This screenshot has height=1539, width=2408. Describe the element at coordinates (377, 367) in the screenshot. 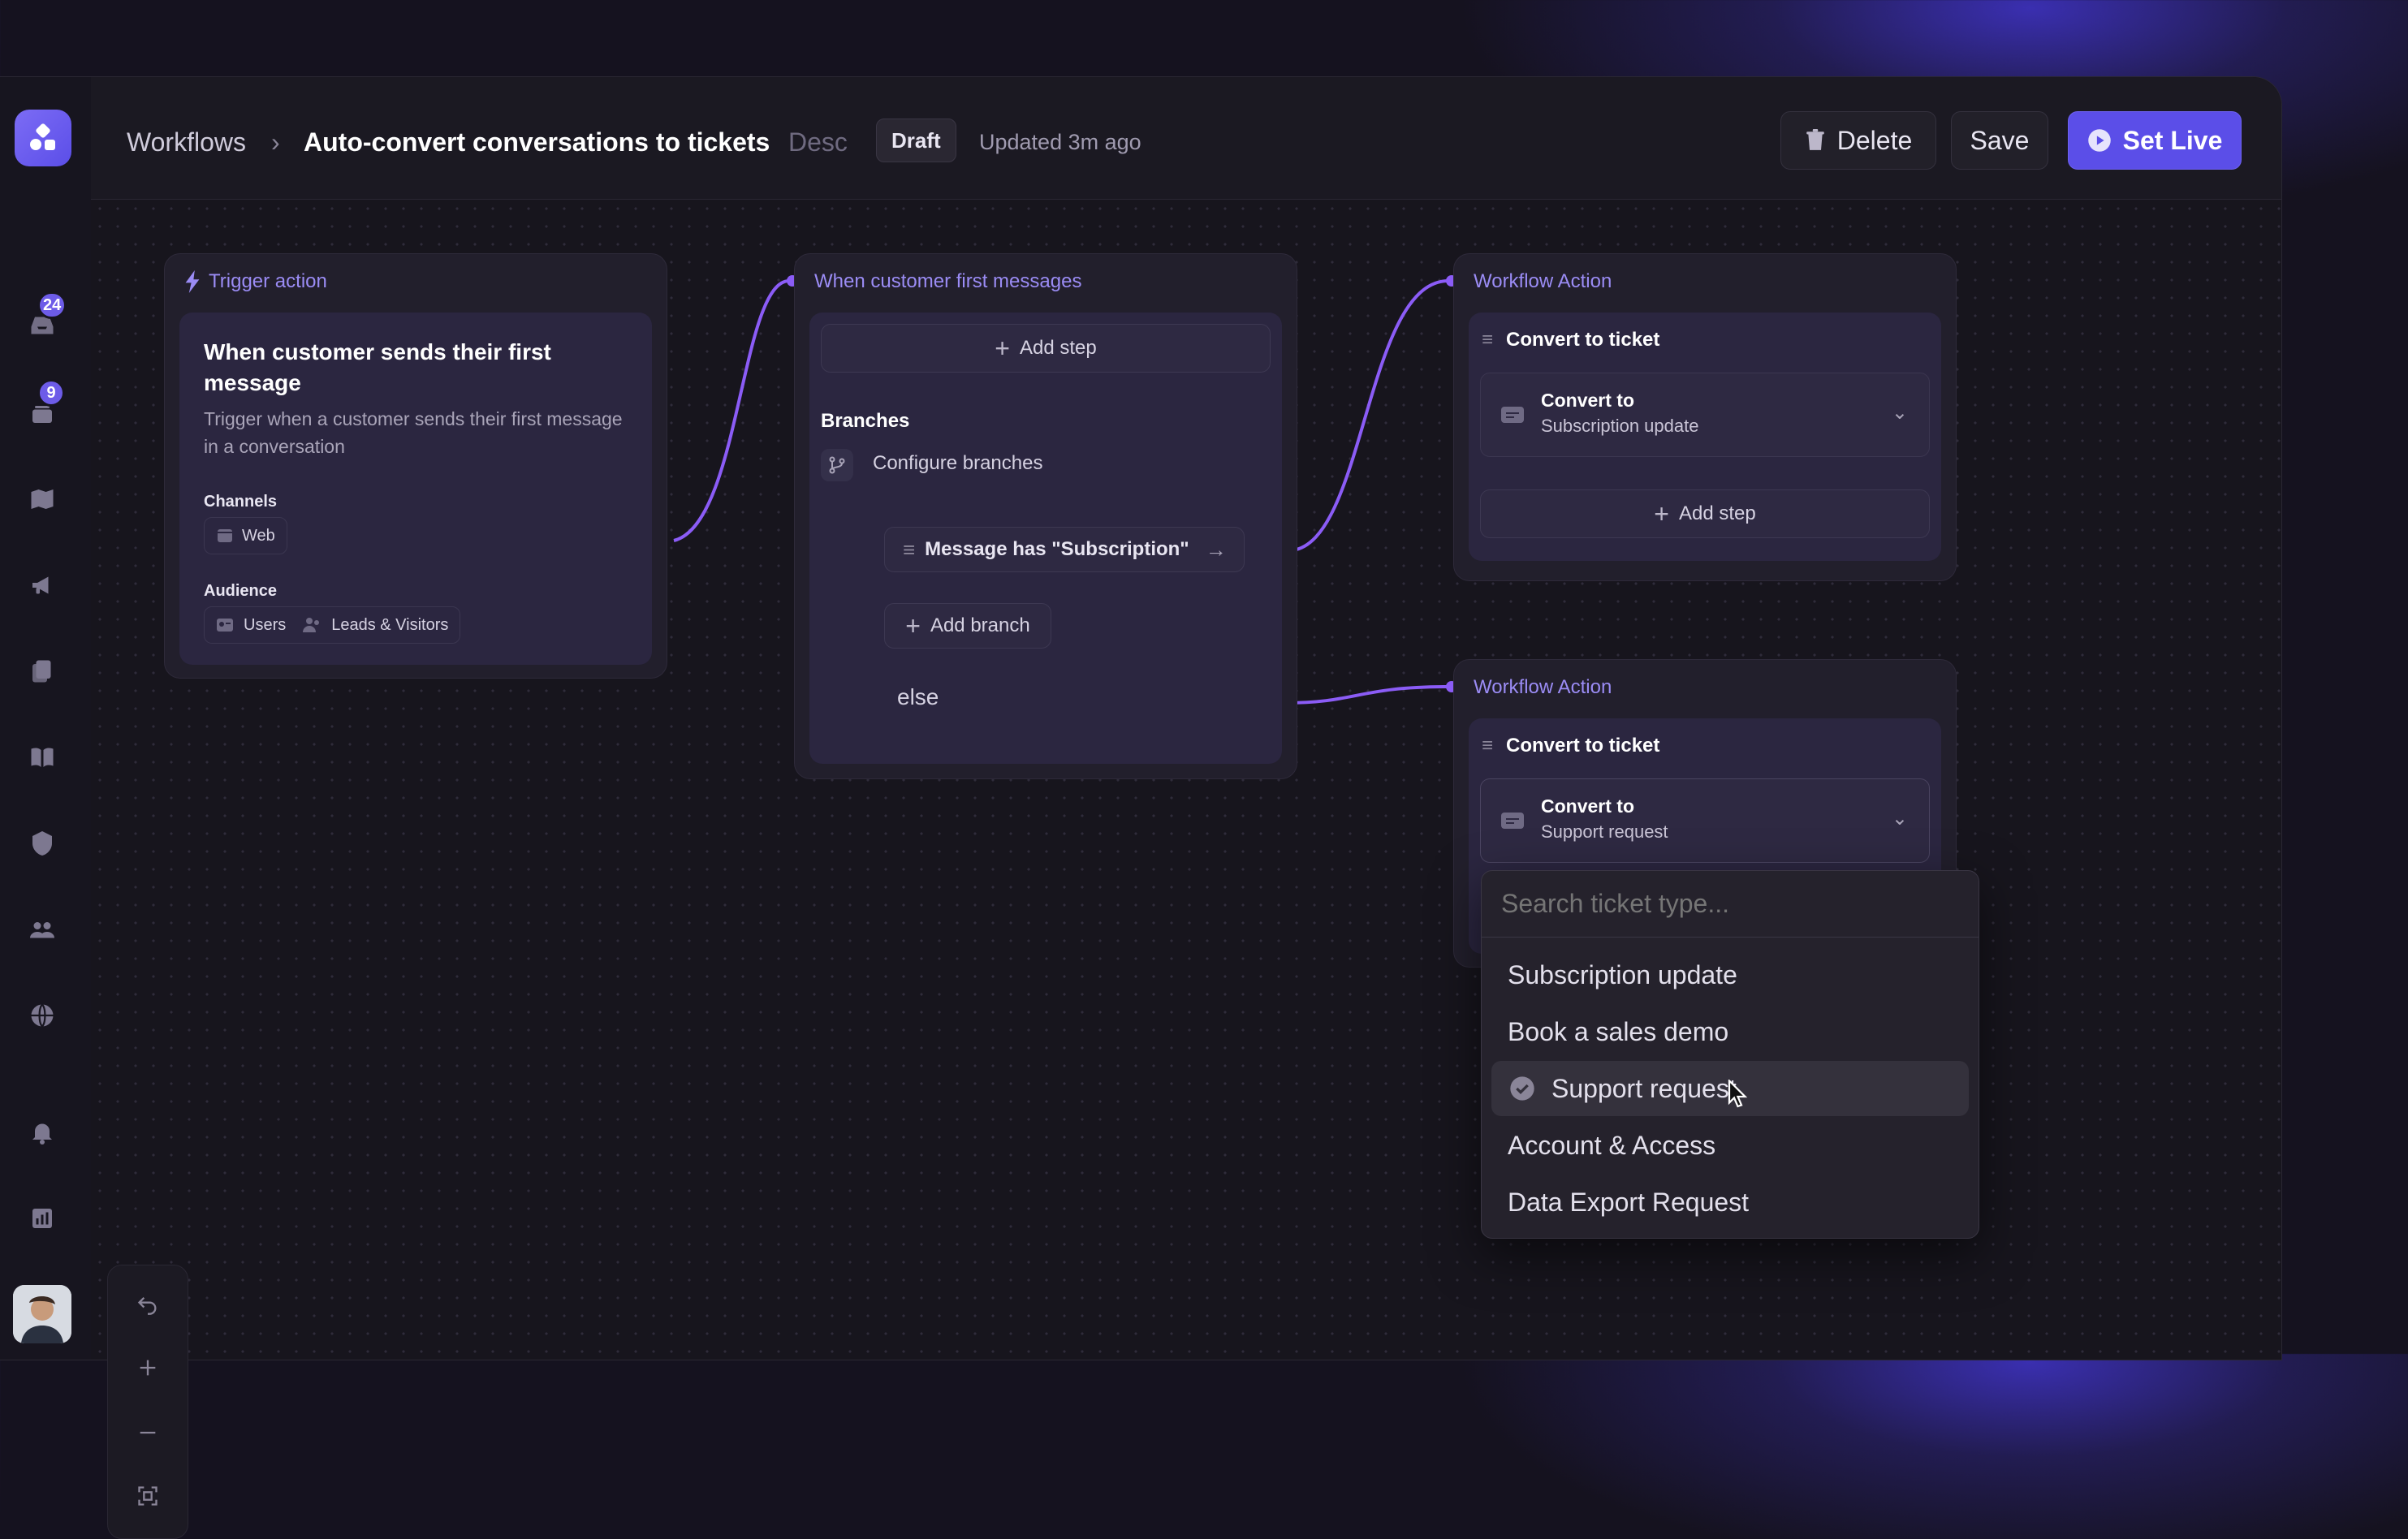

I see `trigger-title: When customer sends their first message` at that location.